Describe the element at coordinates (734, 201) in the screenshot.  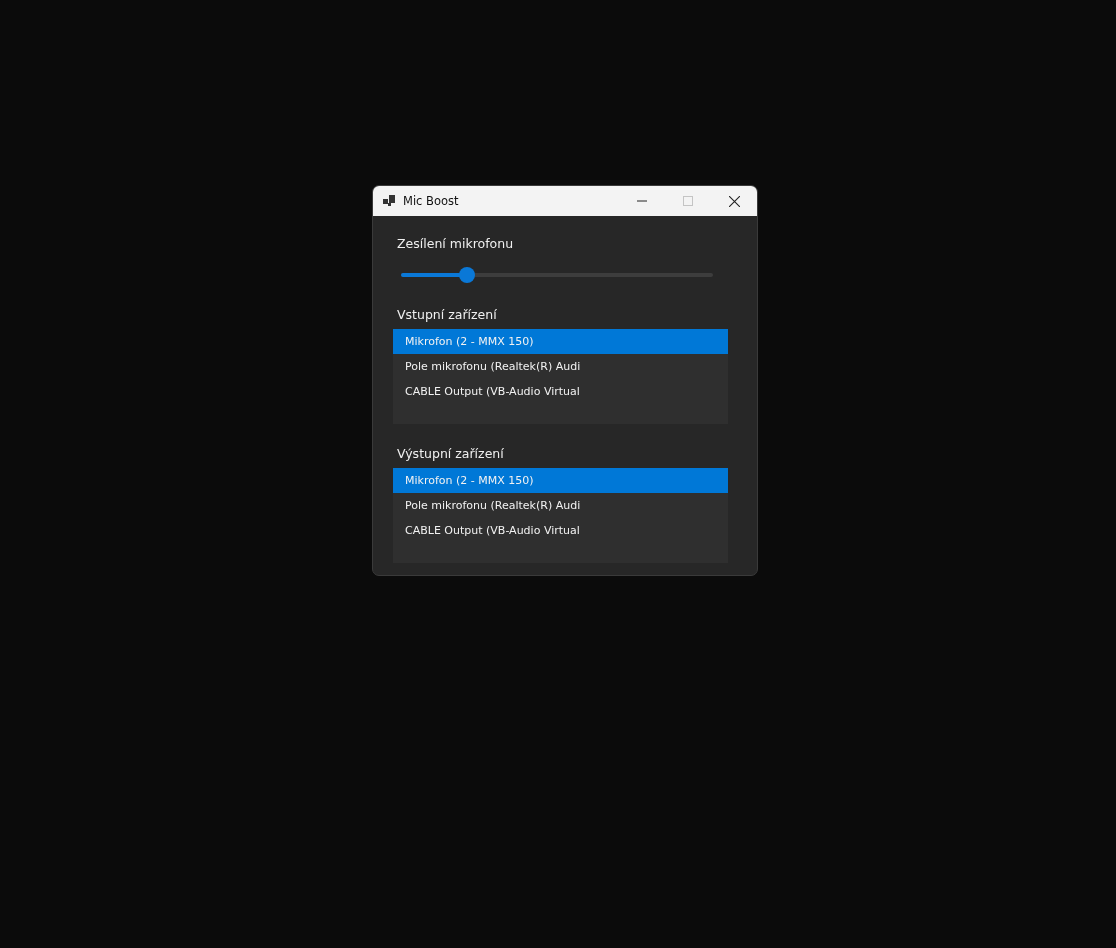
I see `close-icon` at that location.